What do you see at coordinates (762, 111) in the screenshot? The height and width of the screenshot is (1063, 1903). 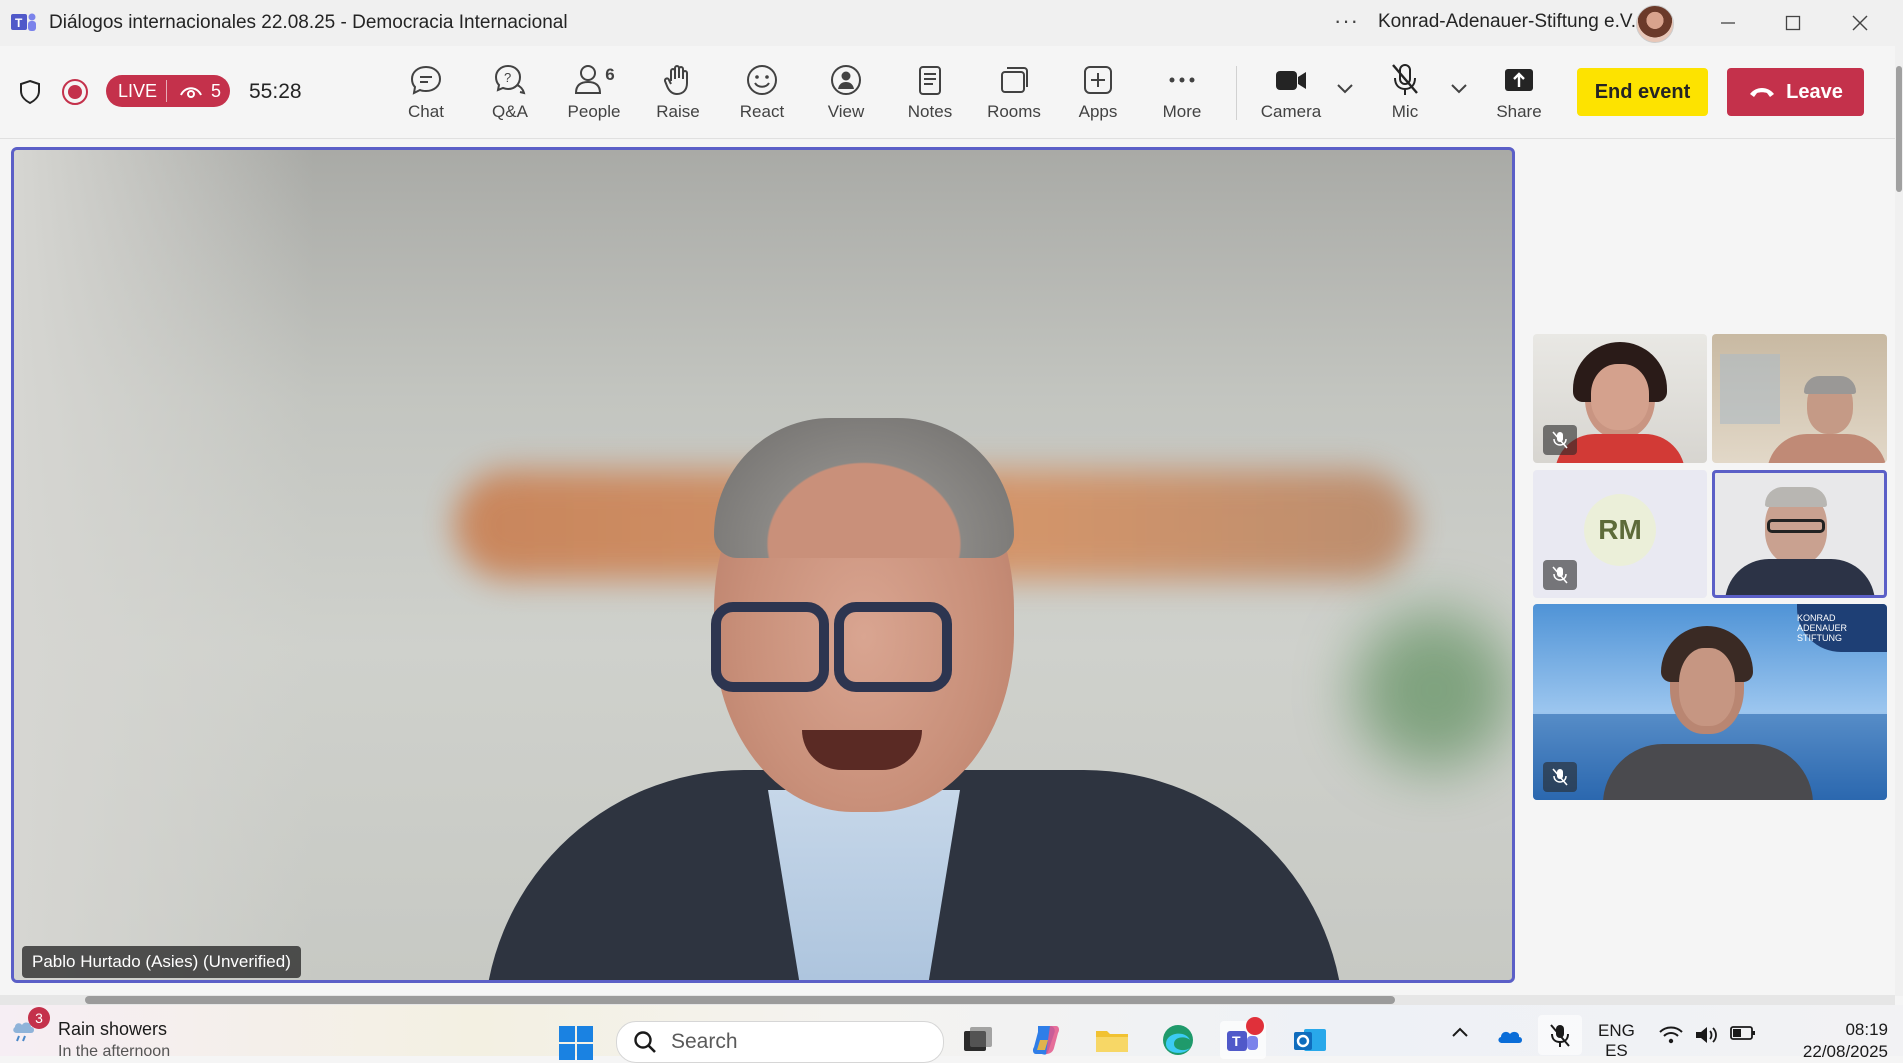 I see `react-label: React` at bounding box center [762, 111].